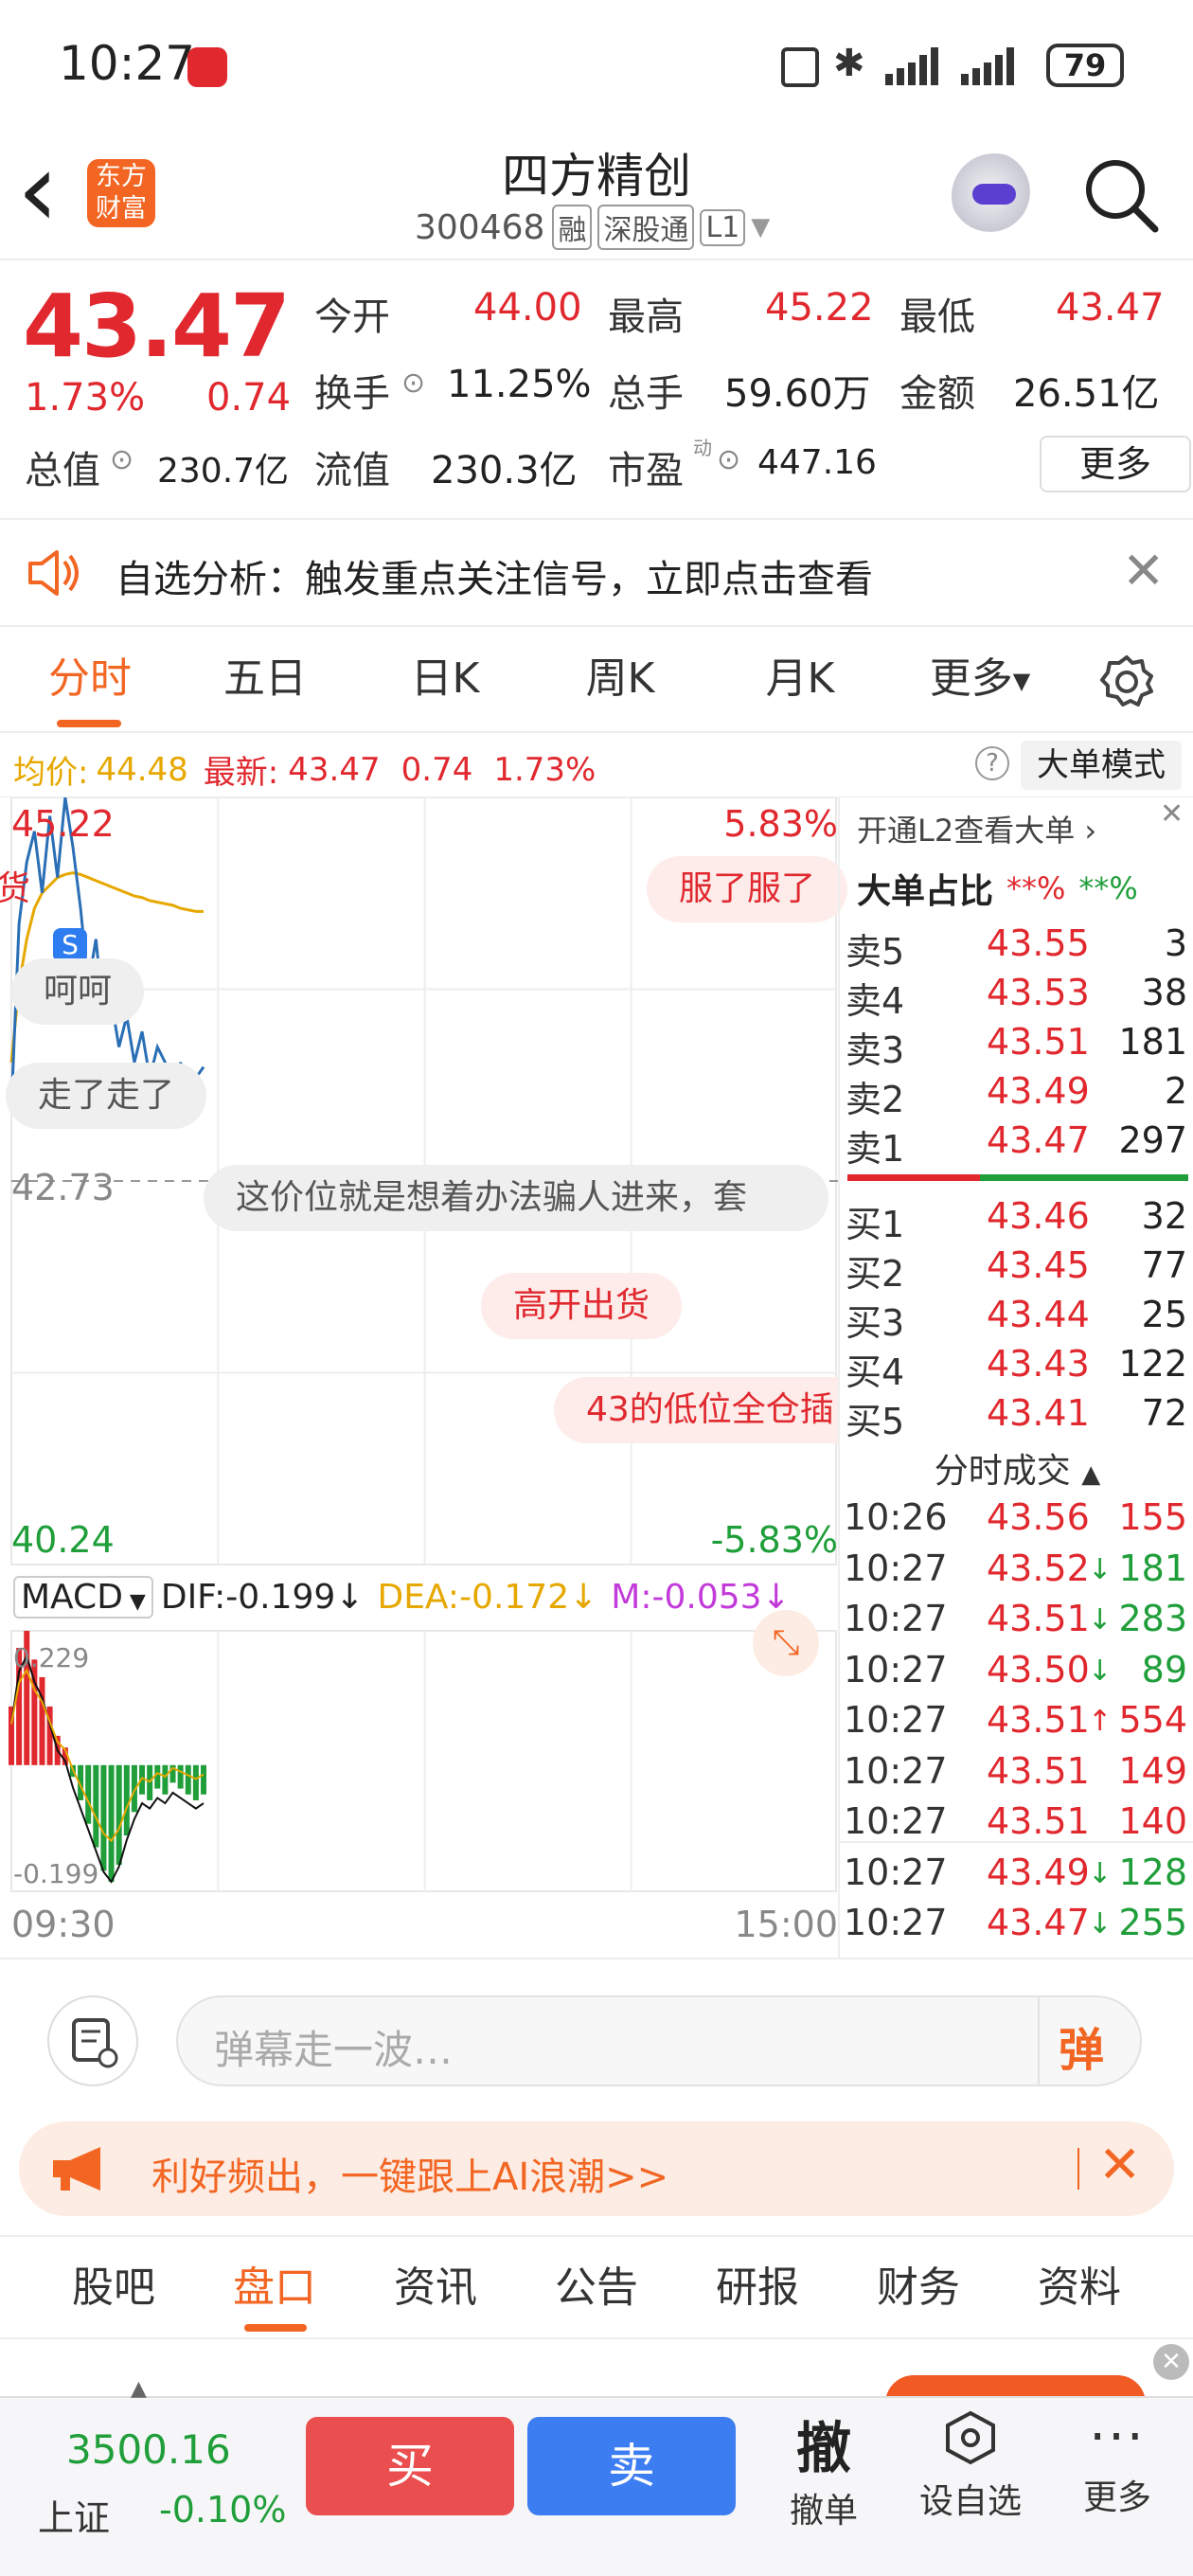 The height and width of the screenshot is (2576, 1193). I want to click on status-time: 10:27, so click(127, 63).